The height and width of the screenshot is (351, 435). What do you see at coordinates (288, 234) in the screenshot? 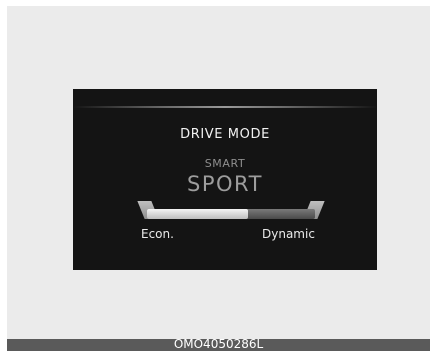
I see `dynamic-label: Dynamic` at bounding box center [288, 234].